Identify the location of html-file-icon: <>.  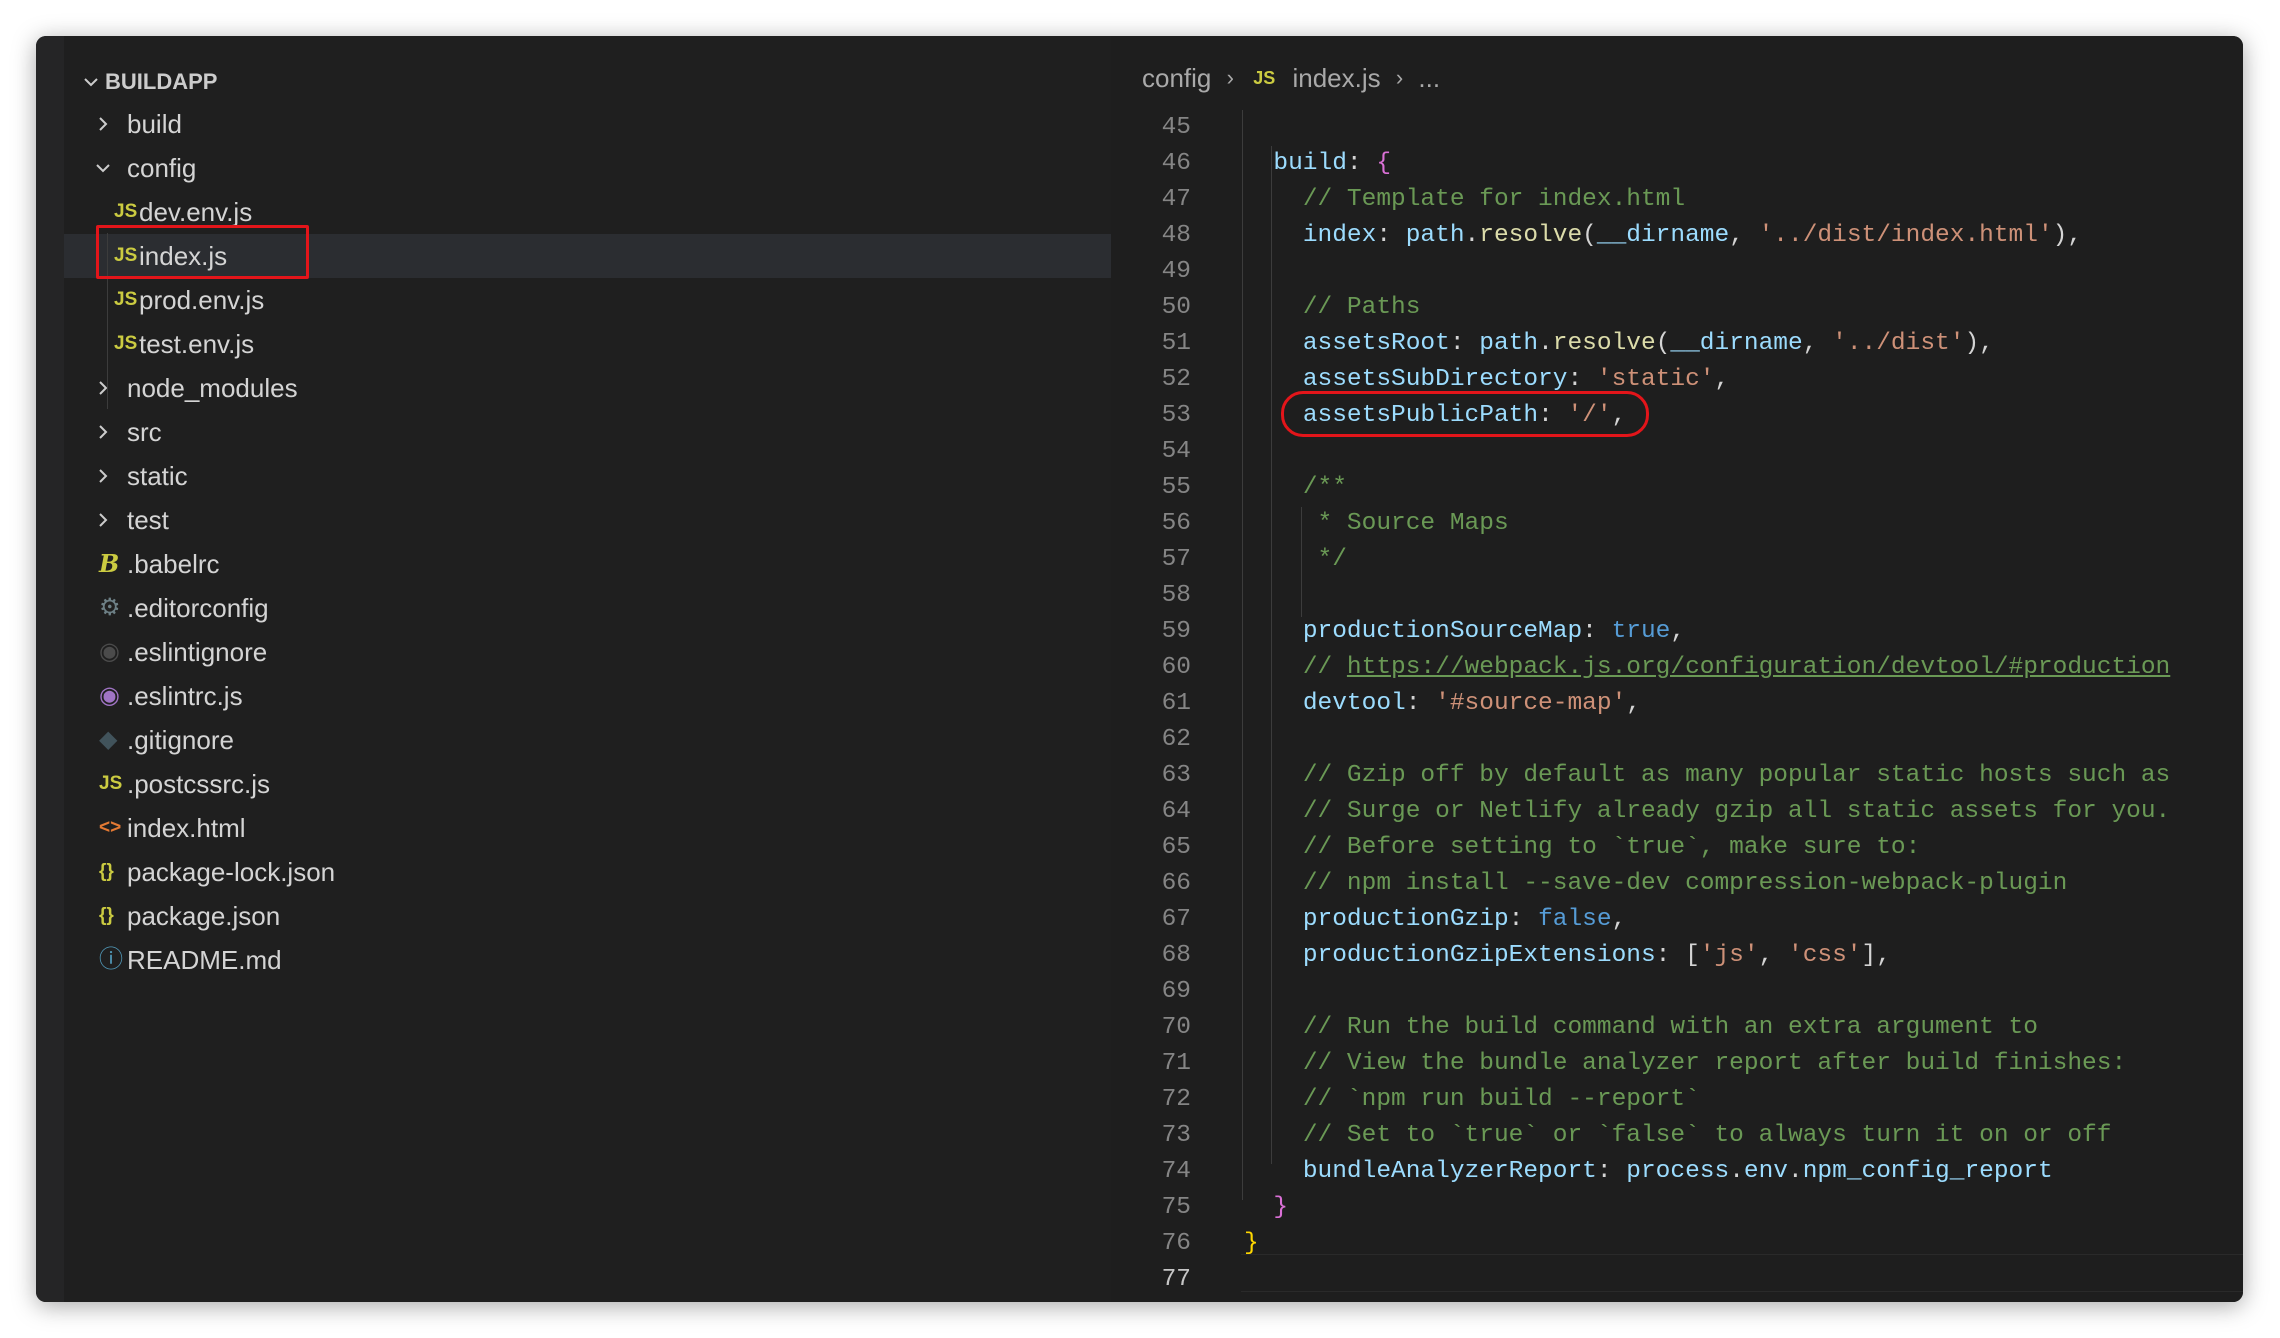
(110, 827).